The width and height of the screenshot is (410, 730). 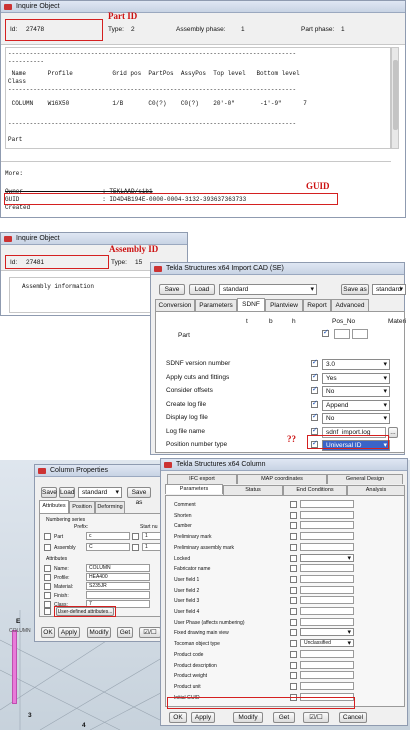 I want to click on tab-advanced: Advanced, so click(x=350, y=305).